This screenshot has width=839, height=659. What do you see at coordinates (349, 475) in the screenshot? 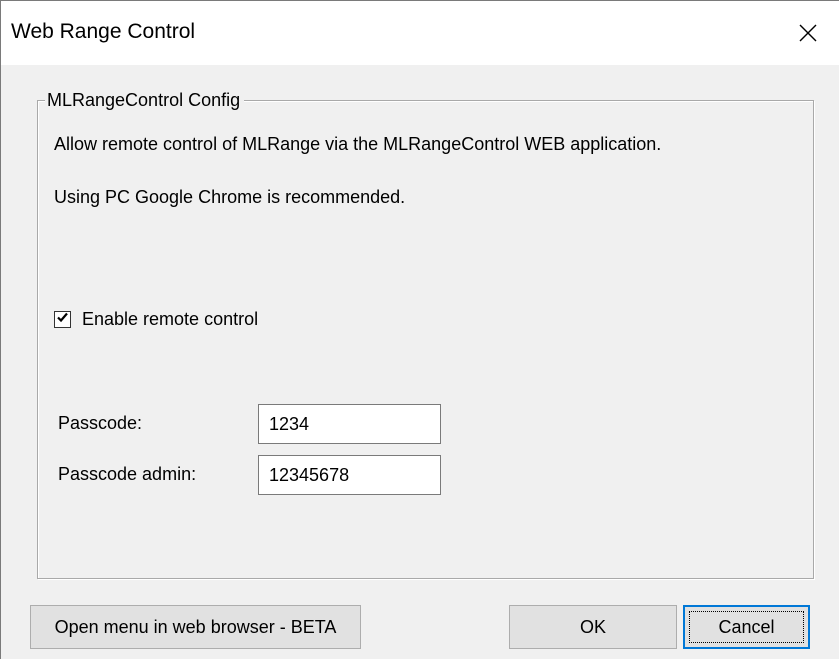
I see `passcode-admin-input` at bounding box center [349, 475].